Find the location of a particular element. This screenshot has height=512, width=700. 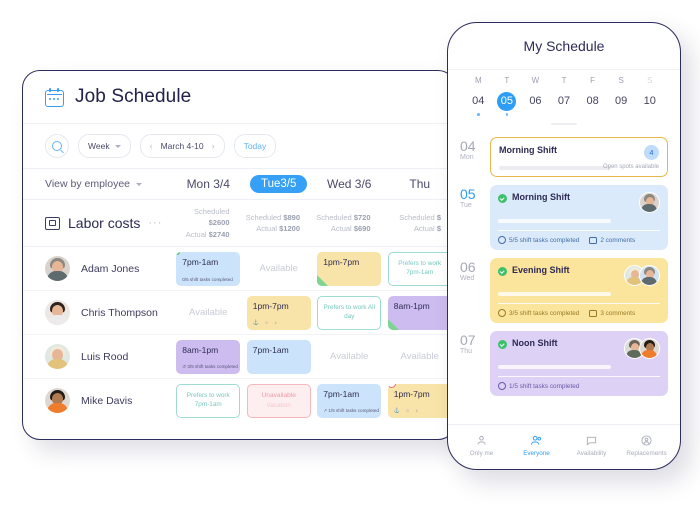

shift-tags: ⚓ ☼ ♪ is located at coordinates (265, 322).